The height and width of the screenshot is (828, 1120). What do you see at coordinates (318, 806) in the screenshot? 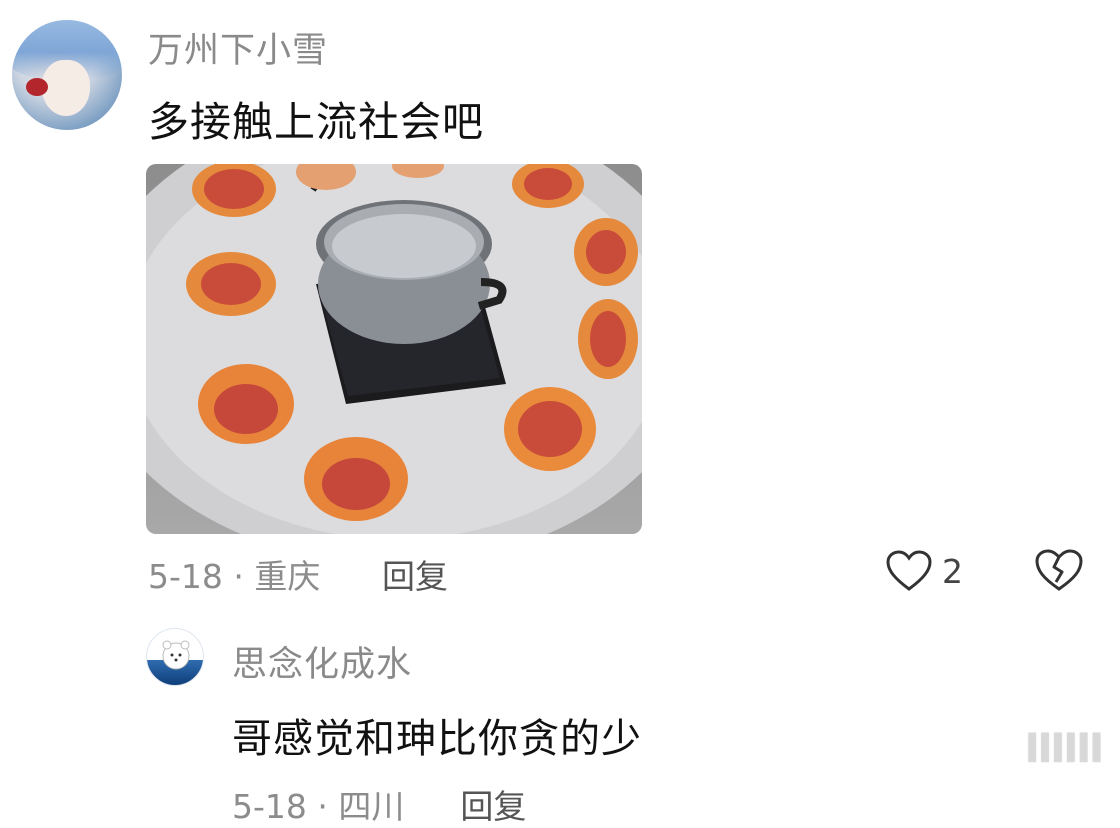
I see `reply-meta-text: 5-18 · 四川` at bounding box center [318, 806].